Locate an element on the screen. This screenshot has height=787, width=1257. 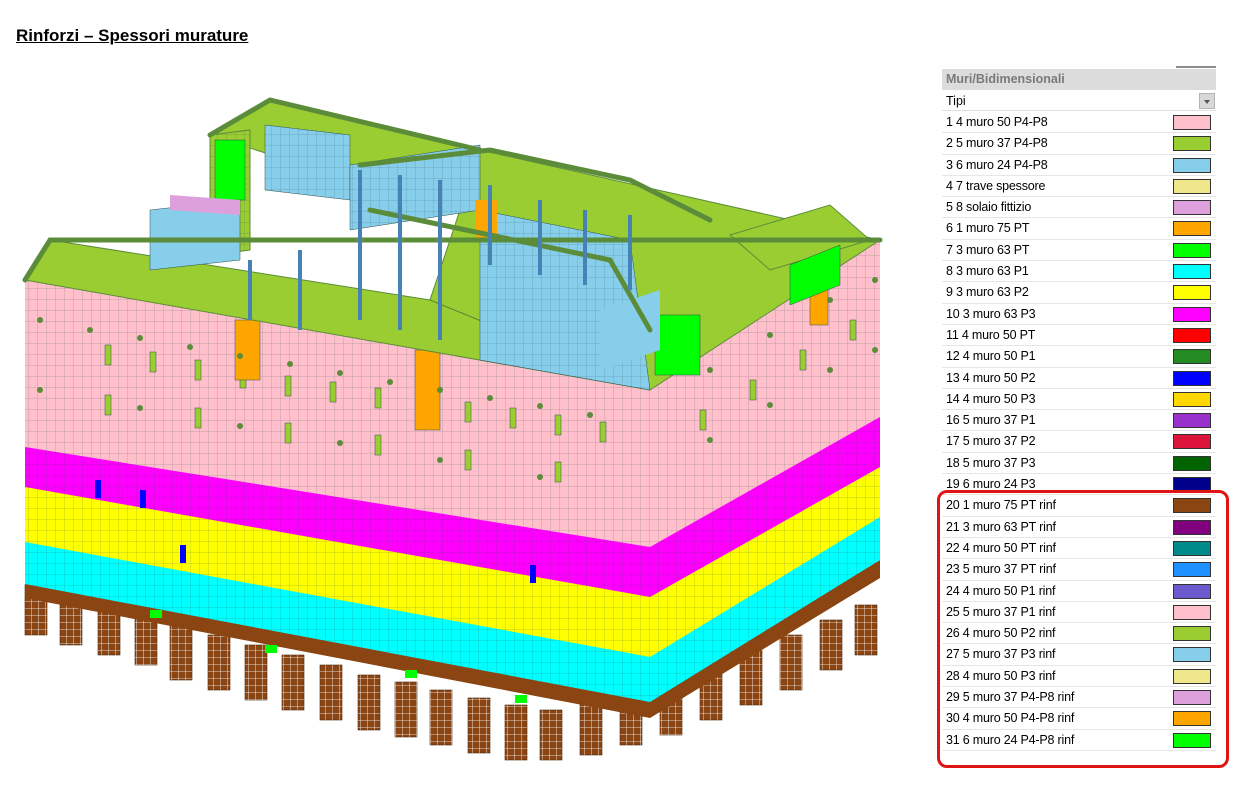
legend-row: 10 3 muro 63 P3 is located at coordinates (1079, 314).